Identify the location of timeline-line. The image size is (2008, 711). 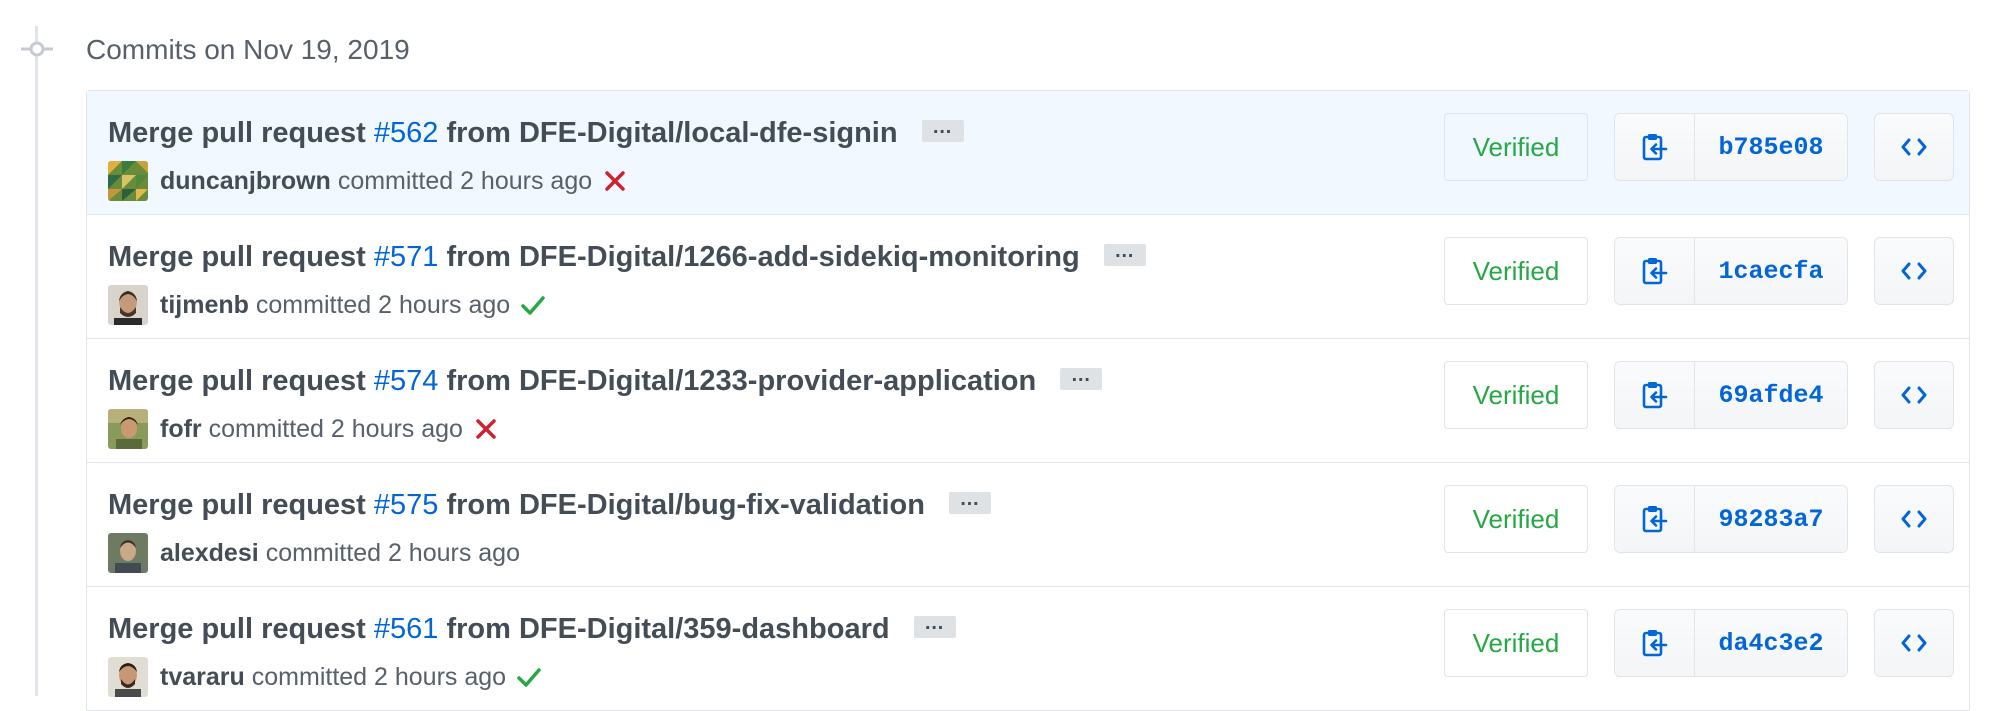
(36, 361).